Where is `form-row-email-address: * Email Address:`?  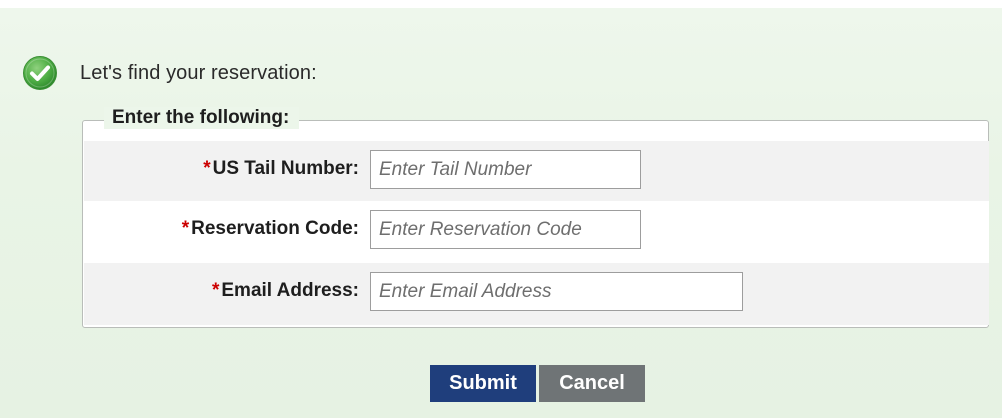 form-row-email-address: * Email Address: is located at coordinates (536, 294).